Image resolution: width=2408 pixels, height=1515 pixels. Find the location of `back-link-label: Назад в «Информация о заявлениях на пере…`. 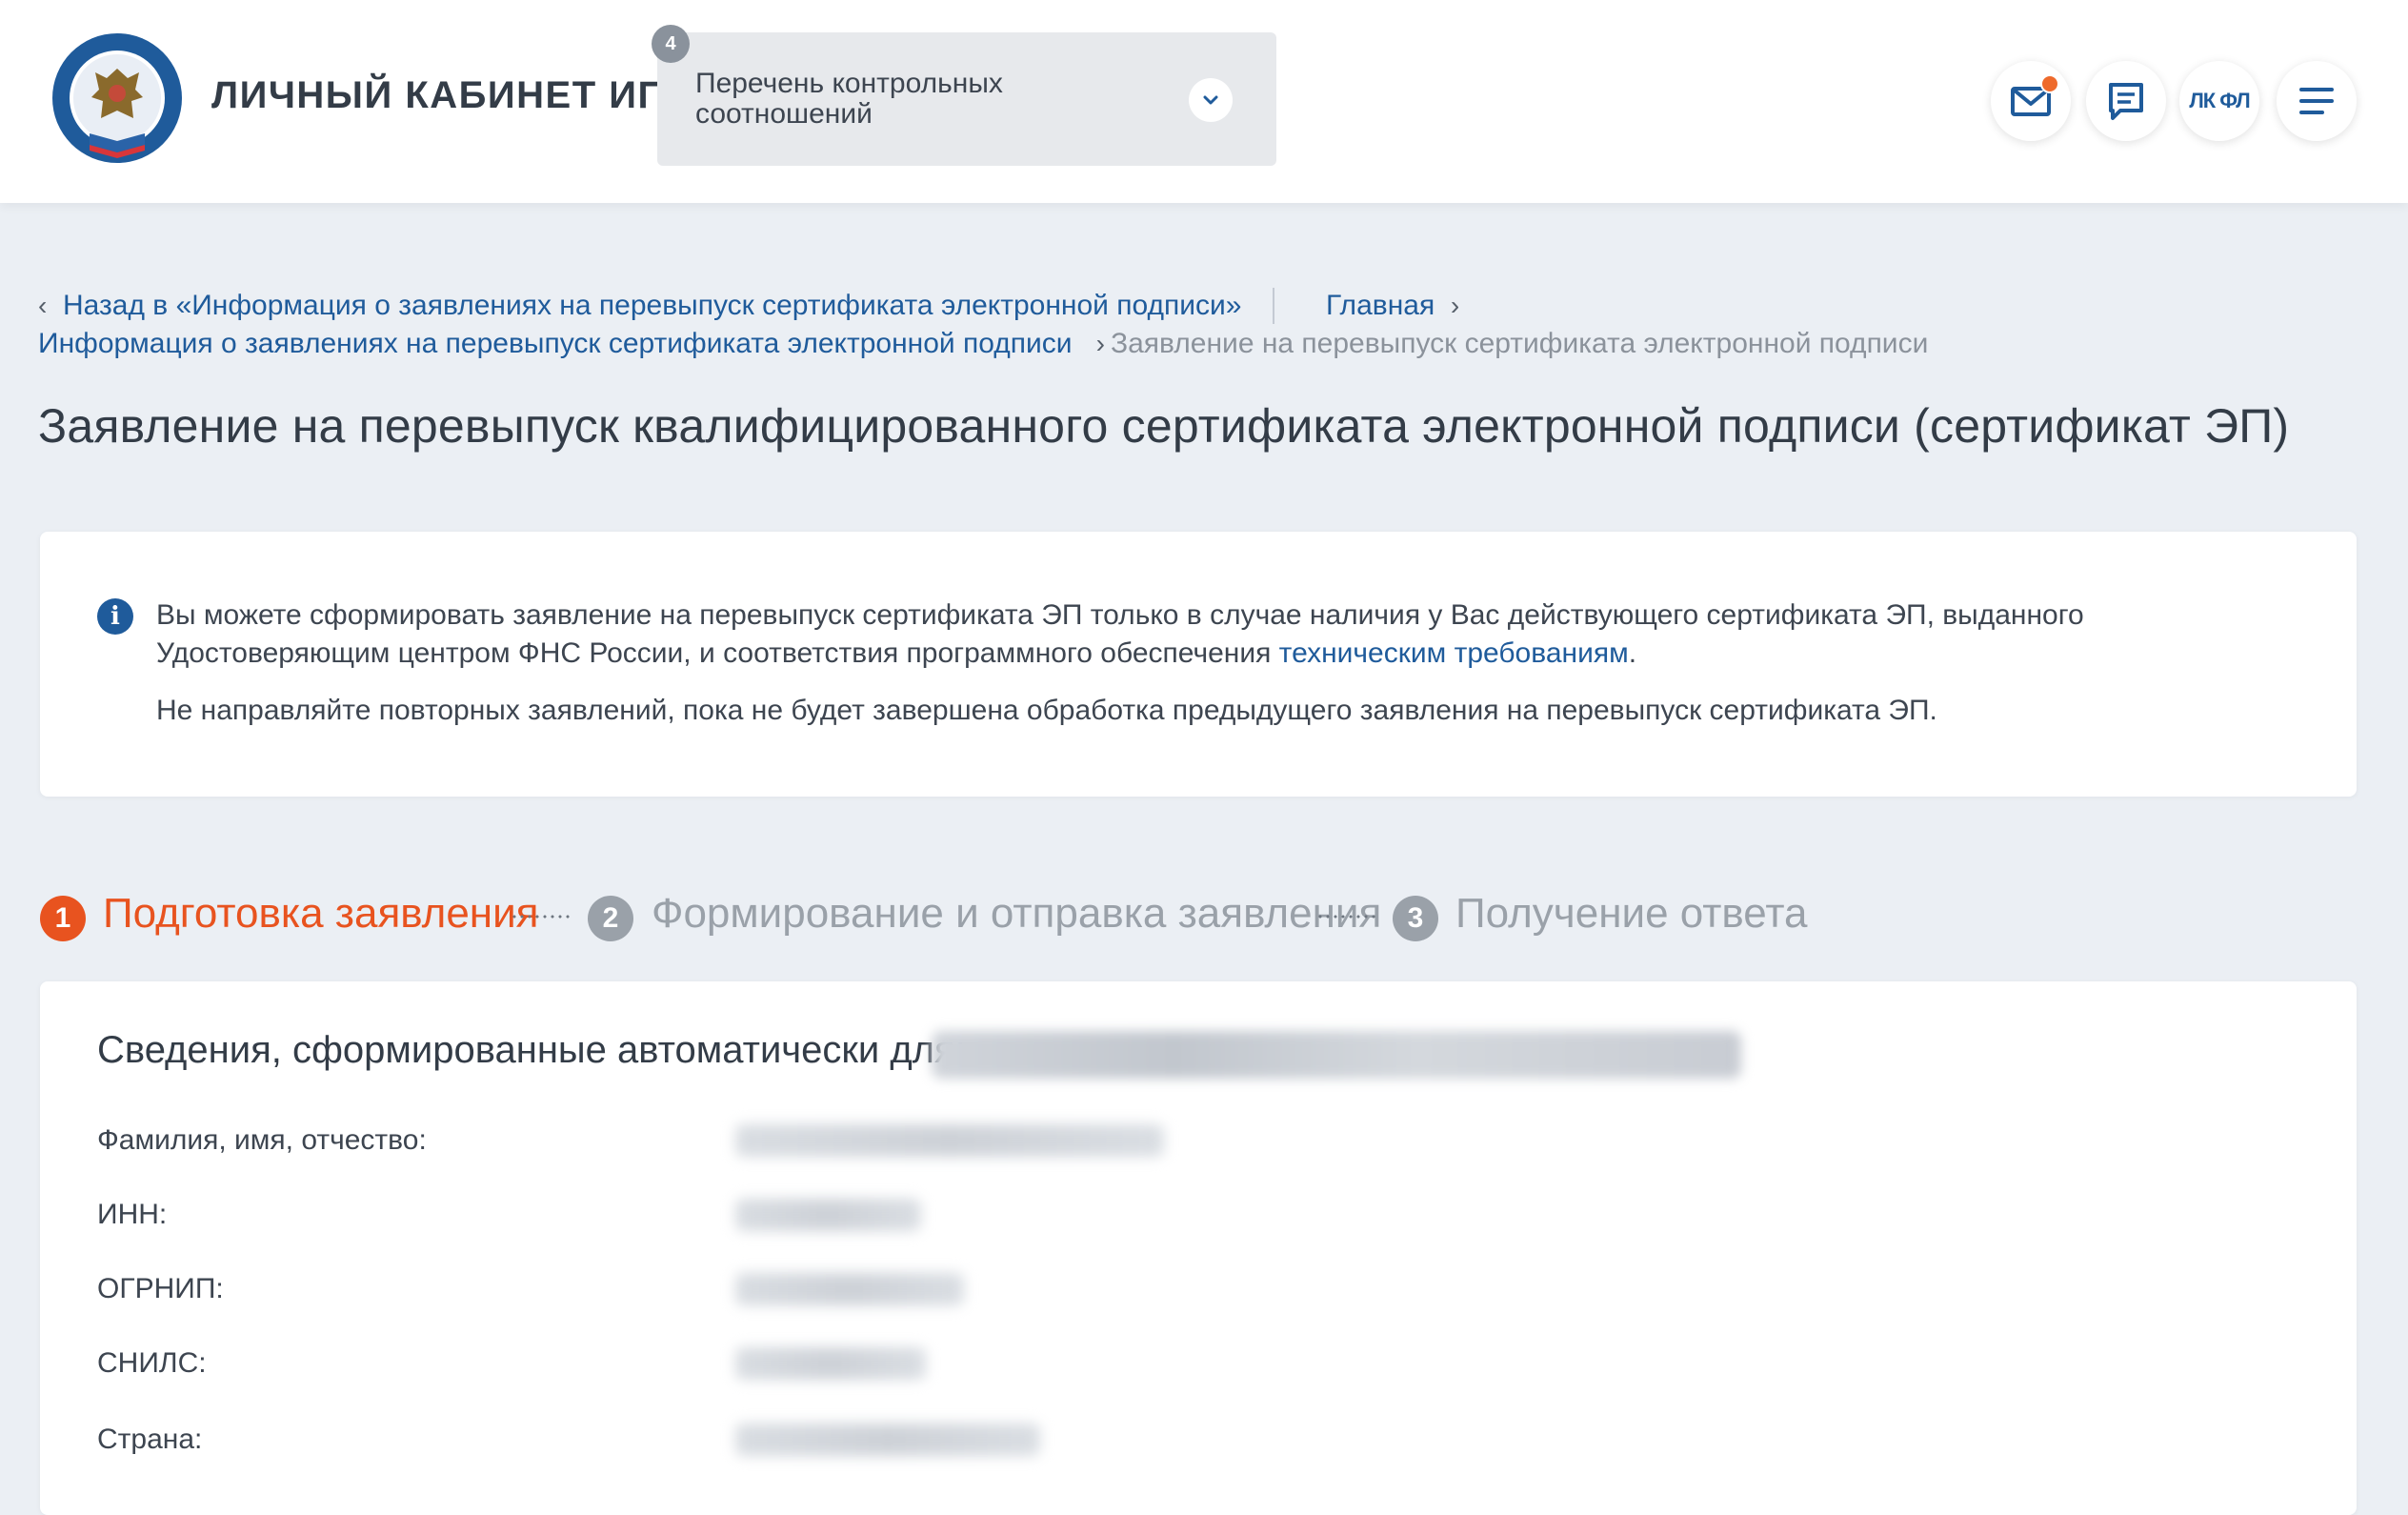

back-link-label: Назад в «Информация о заявлениях на пере… is located at coordinates (652, 306).